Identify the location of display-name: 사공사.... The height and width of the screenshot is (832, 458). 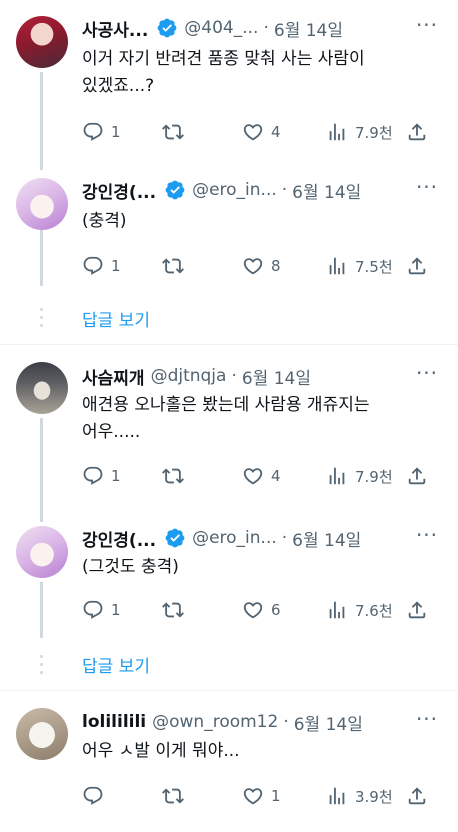
(115, 28).